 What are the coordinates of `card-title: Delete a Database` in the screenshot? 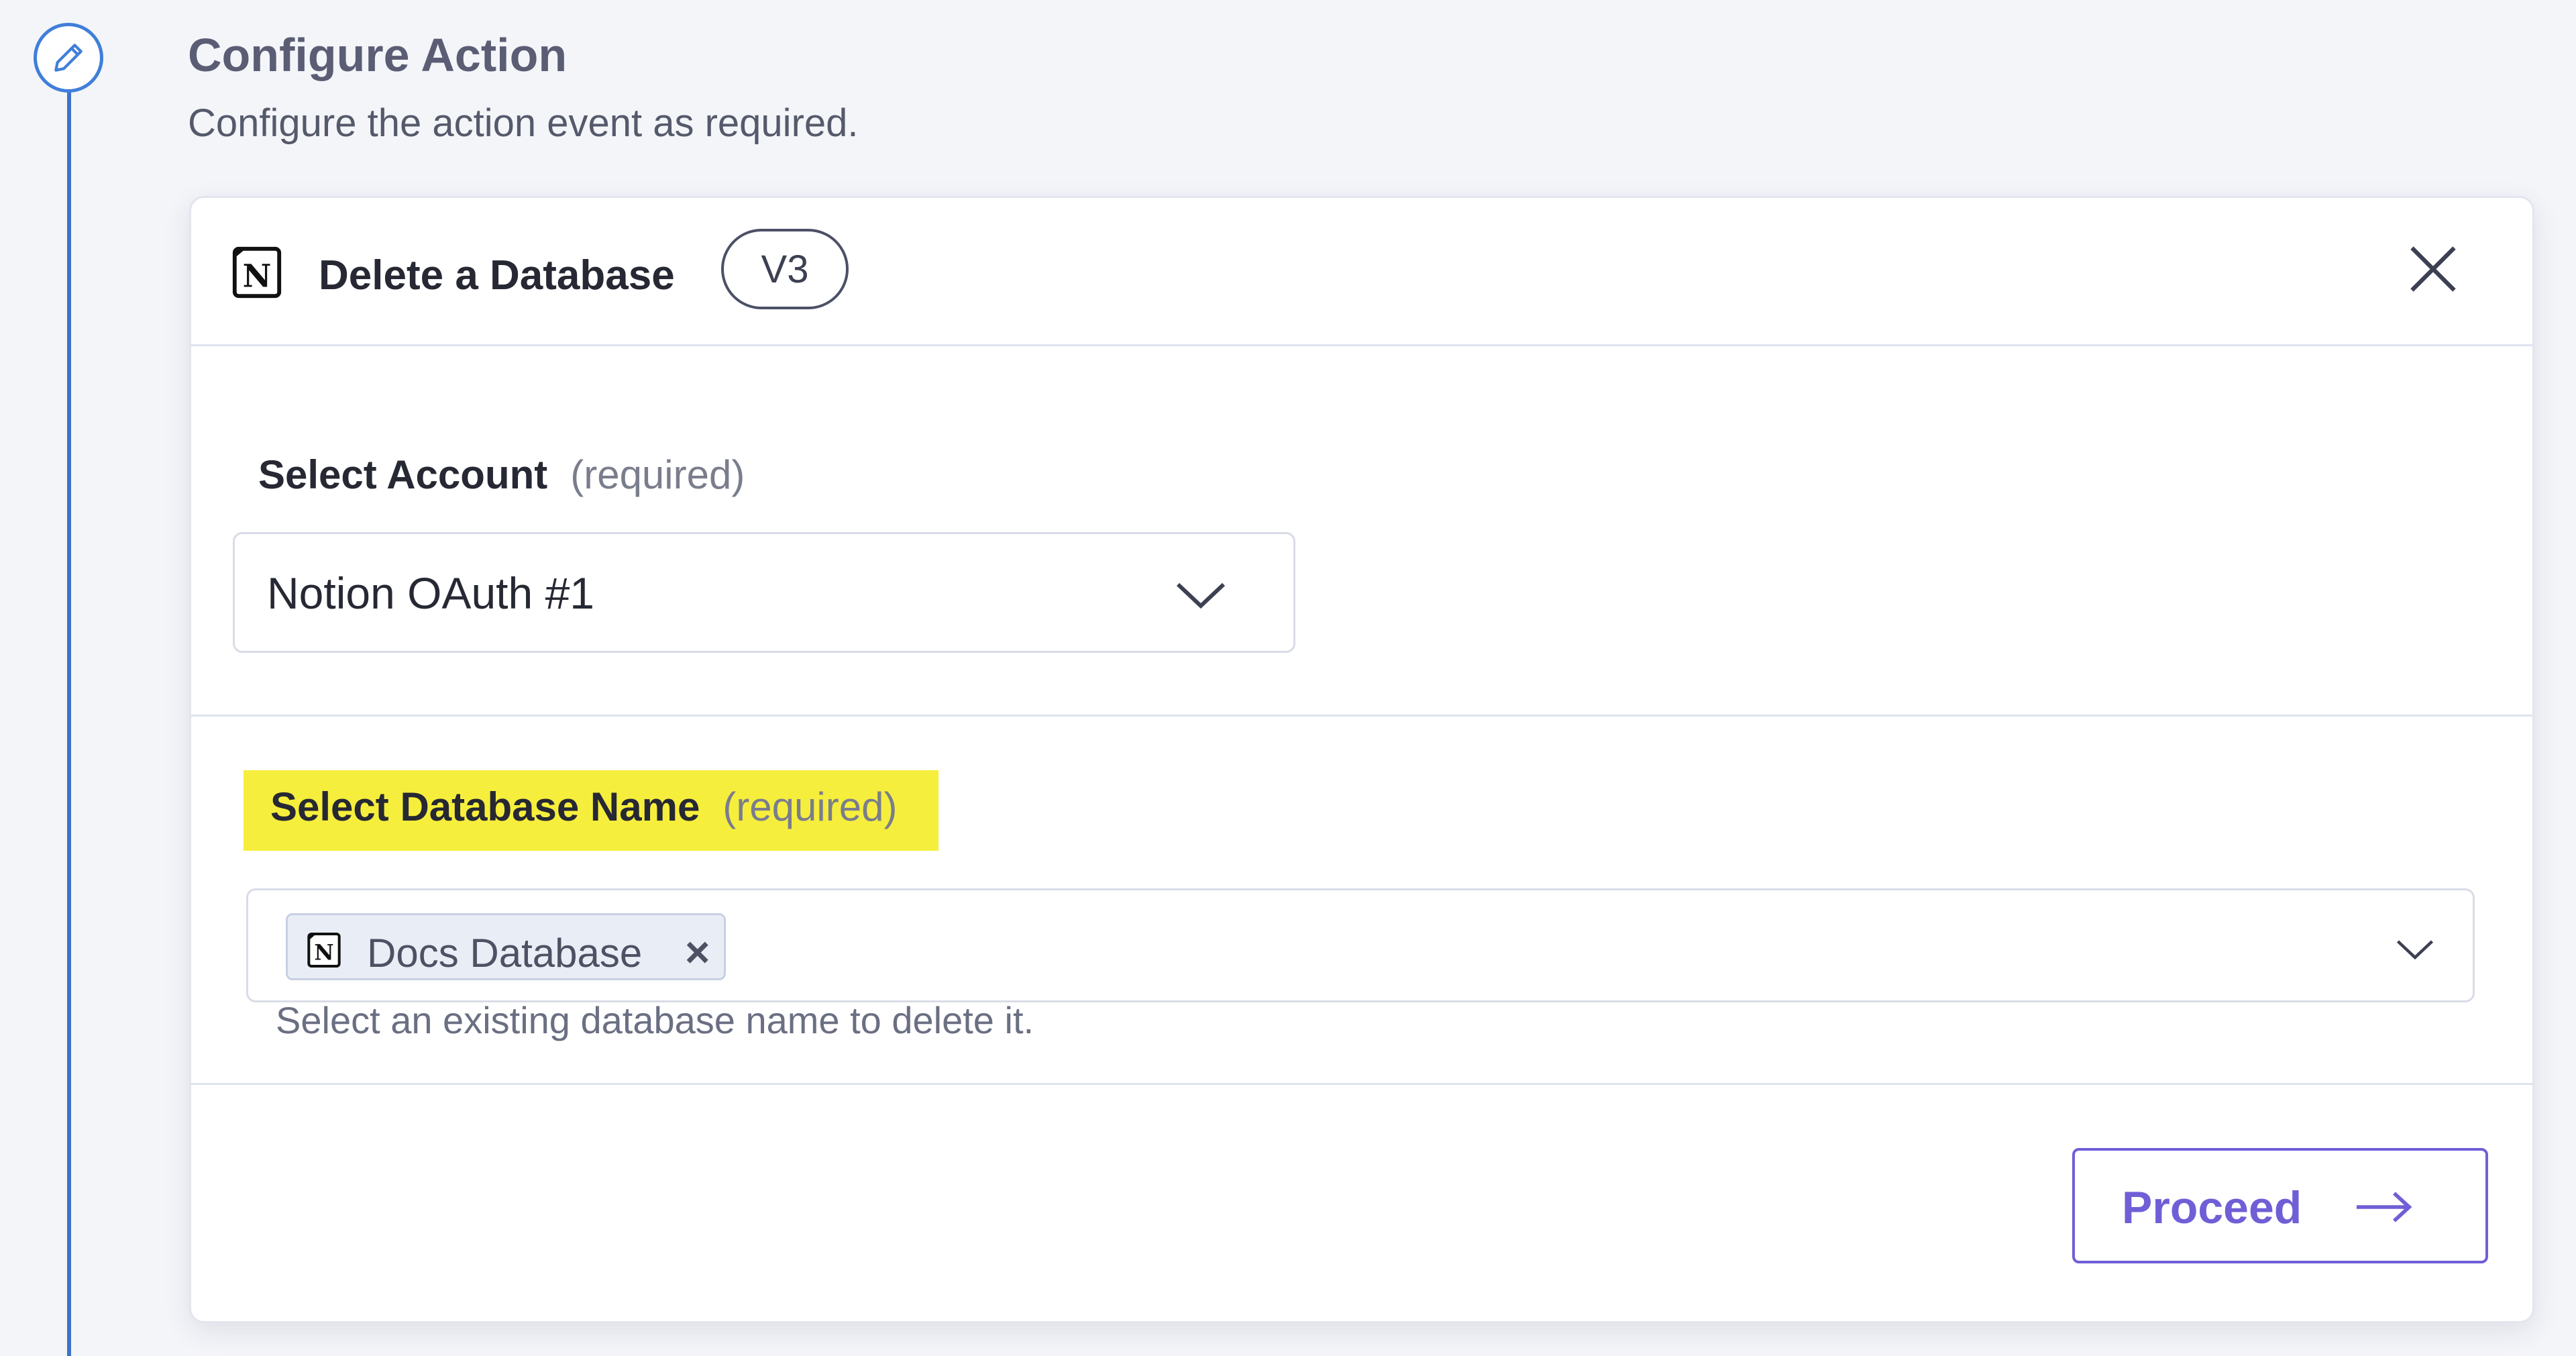 It's located at (497, 275).